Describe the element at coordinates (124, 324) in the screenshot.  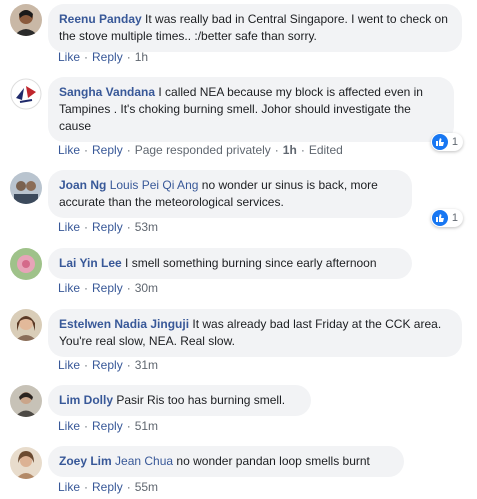
I see `commenter-name: Estelwen Nadia Jinguji` at that location.